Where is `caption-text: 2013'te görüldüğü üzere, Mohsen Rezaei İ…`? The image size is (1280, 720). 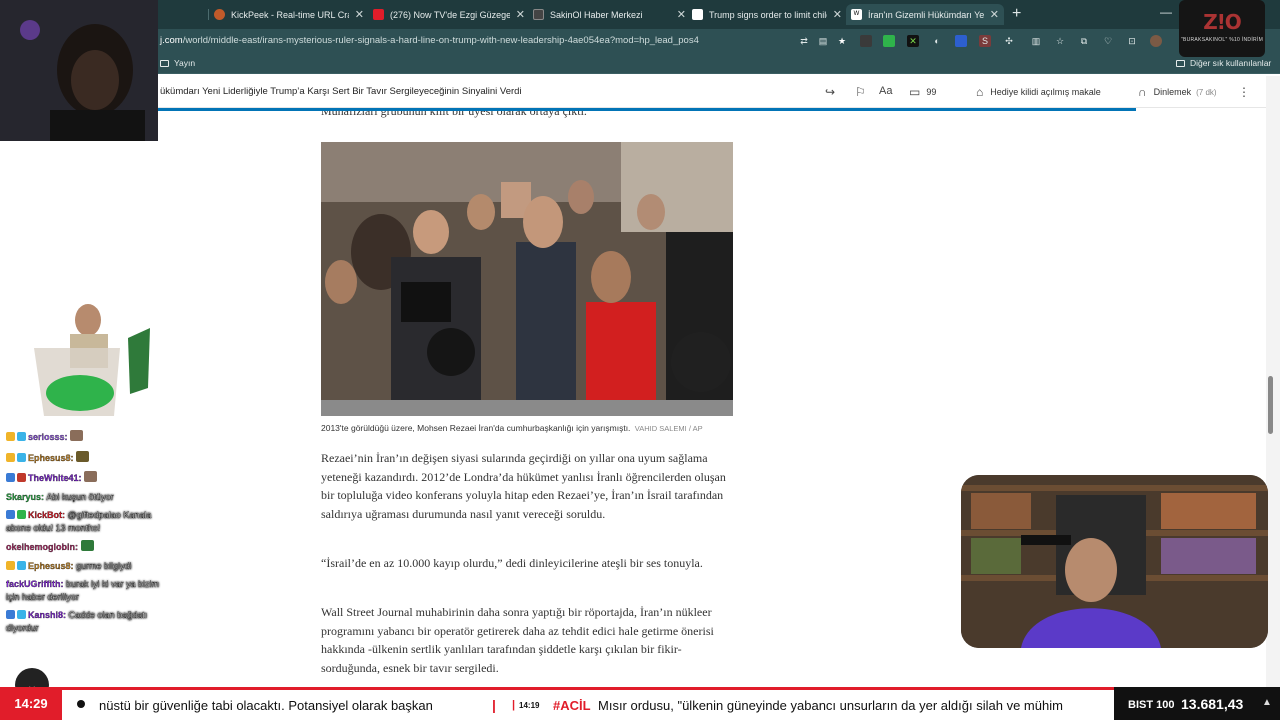
caption-text: 2013'te görüldüğü üzere, Mohsen Rezaei İ… is located at coordinates (476, 428).